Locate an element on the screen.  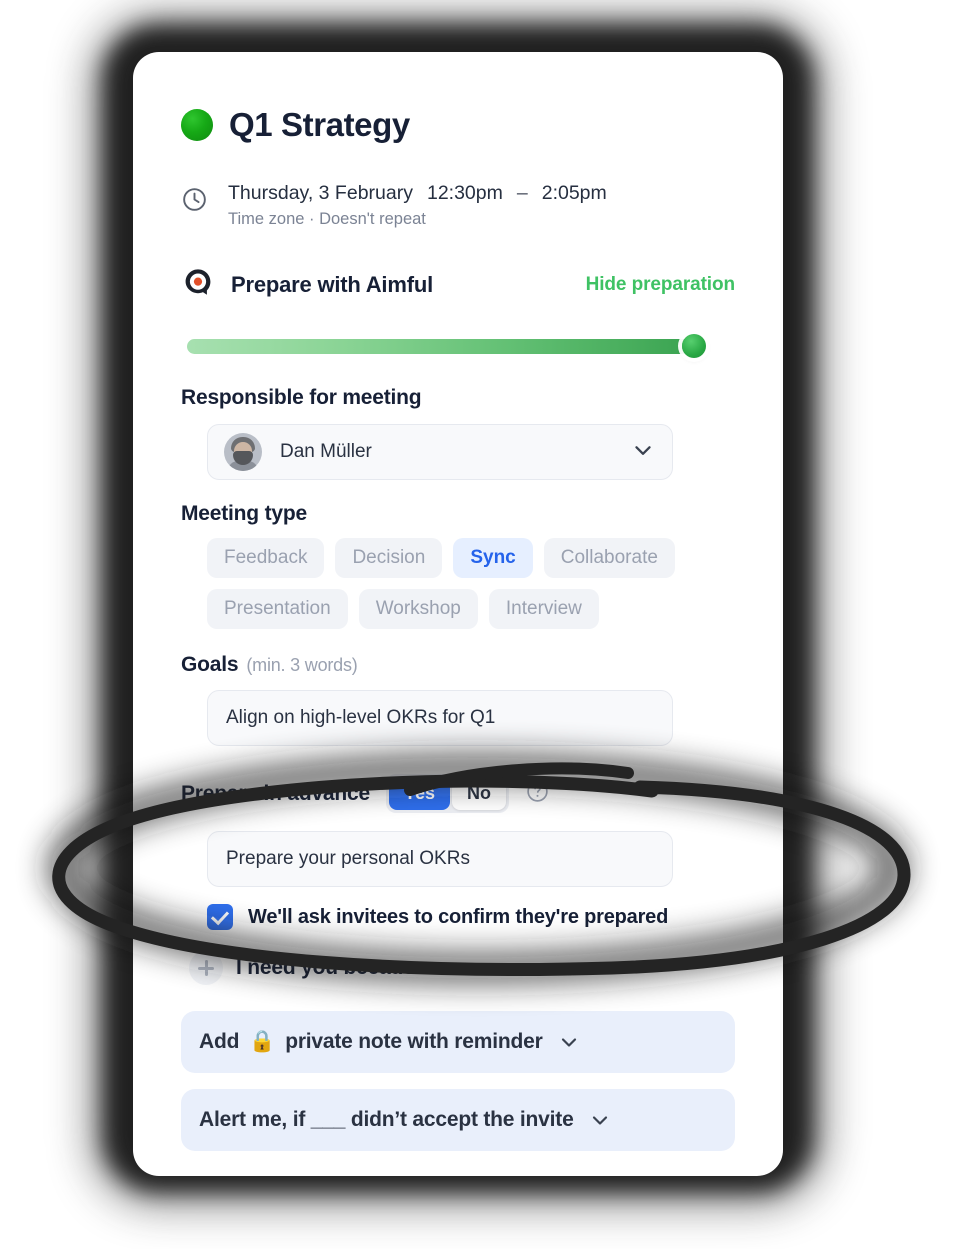
meeting-type-label: Meeting type is located at coordinates (244, 513).